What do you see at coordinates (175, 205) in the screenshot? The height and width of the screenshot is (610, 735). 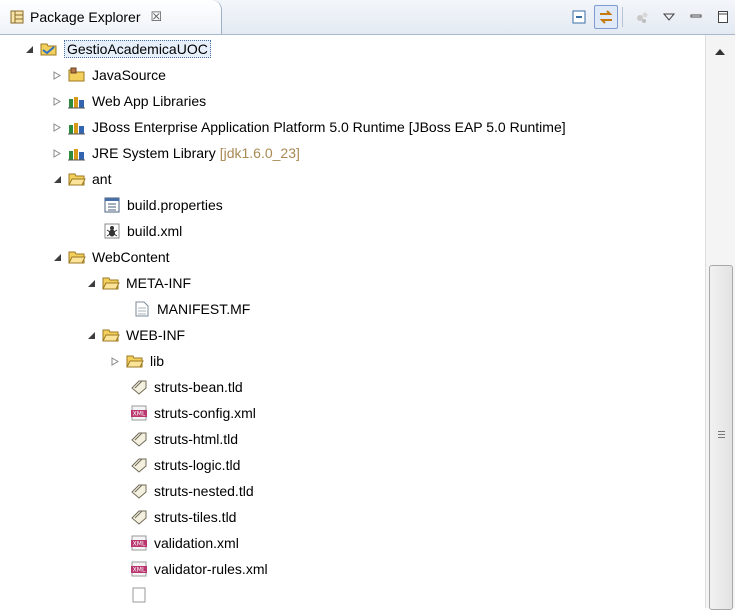 I see `tree-item-label: build.properties` at bounding box center [175, 205].